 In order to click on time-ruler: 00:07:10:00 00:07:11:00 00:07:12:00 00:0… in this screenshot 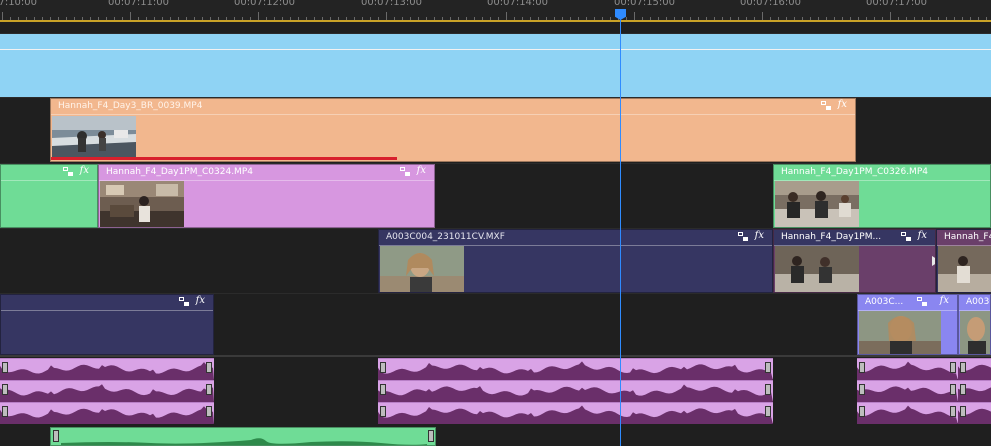, I will do `click(495, 11)`.